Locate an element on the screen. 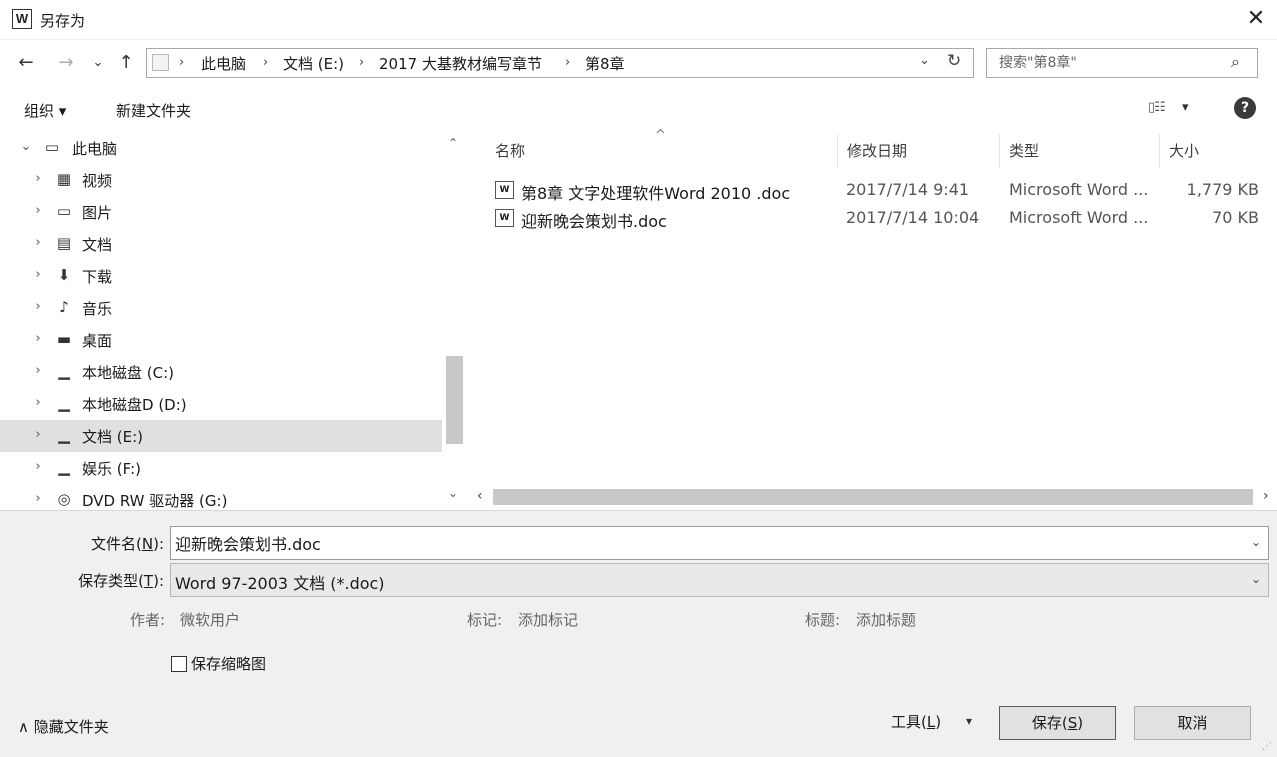 Image resolution: width=1277 pixels, height=757 pixels. scroll-right-icon: › is located at coordinates (1266, 496).